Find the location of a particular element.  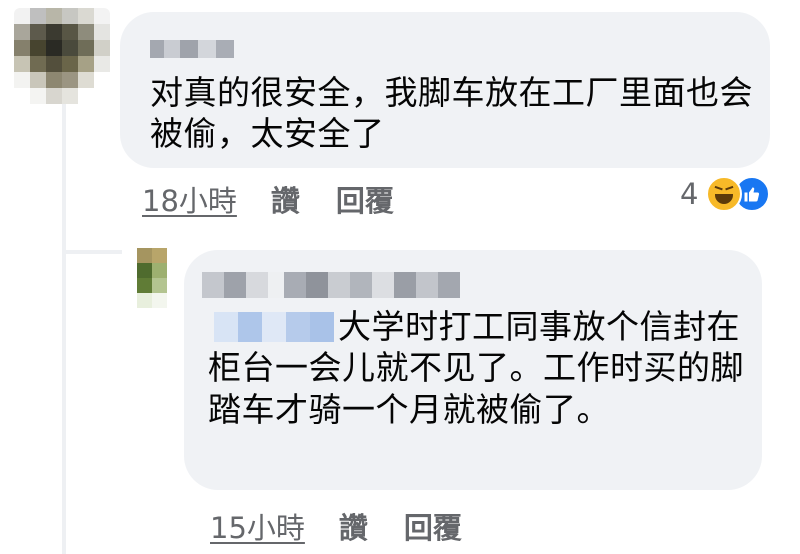

reaction-summary: 4 is located at coordinates (725, 194).